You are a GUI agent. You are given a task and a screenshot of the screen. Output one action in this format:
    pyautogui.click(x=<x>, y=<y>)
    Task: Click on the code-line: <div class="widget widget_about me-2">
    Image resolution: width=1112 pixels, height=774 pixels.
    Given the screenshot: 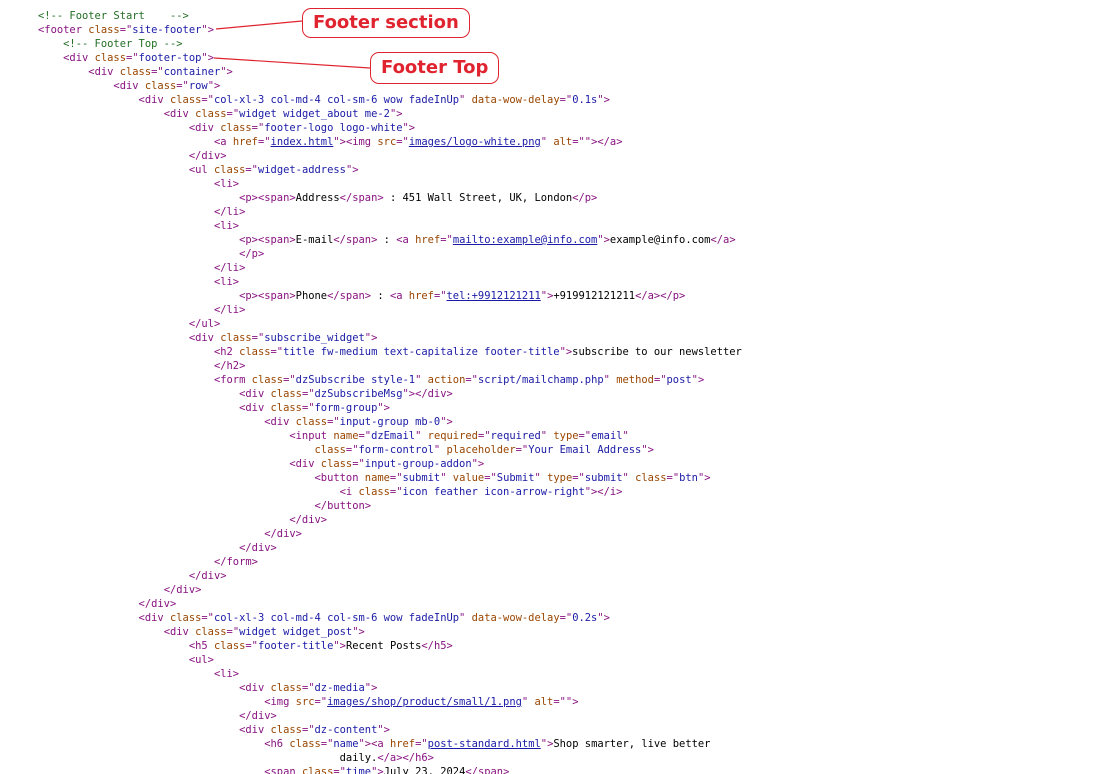 What is the action you would take?
    pyautogui.click(x=390, y=114)
    